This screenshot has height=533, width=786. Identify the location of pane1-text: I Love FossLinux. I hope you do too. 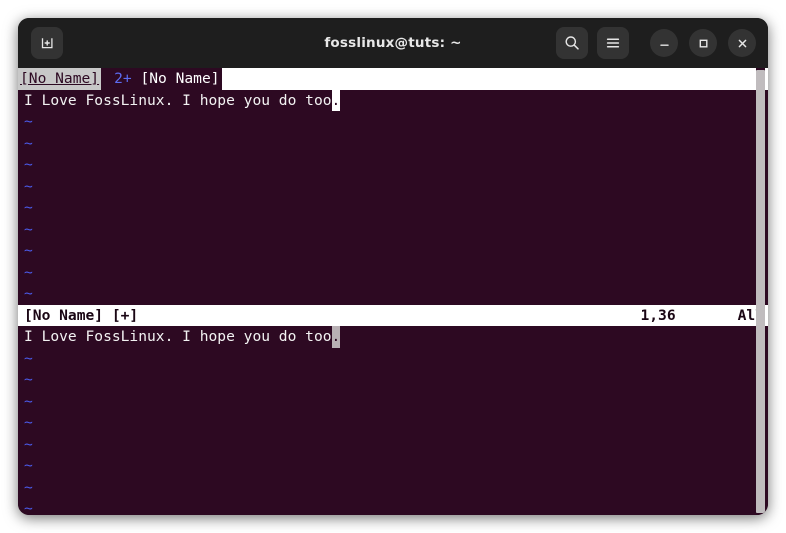
(178, 100).